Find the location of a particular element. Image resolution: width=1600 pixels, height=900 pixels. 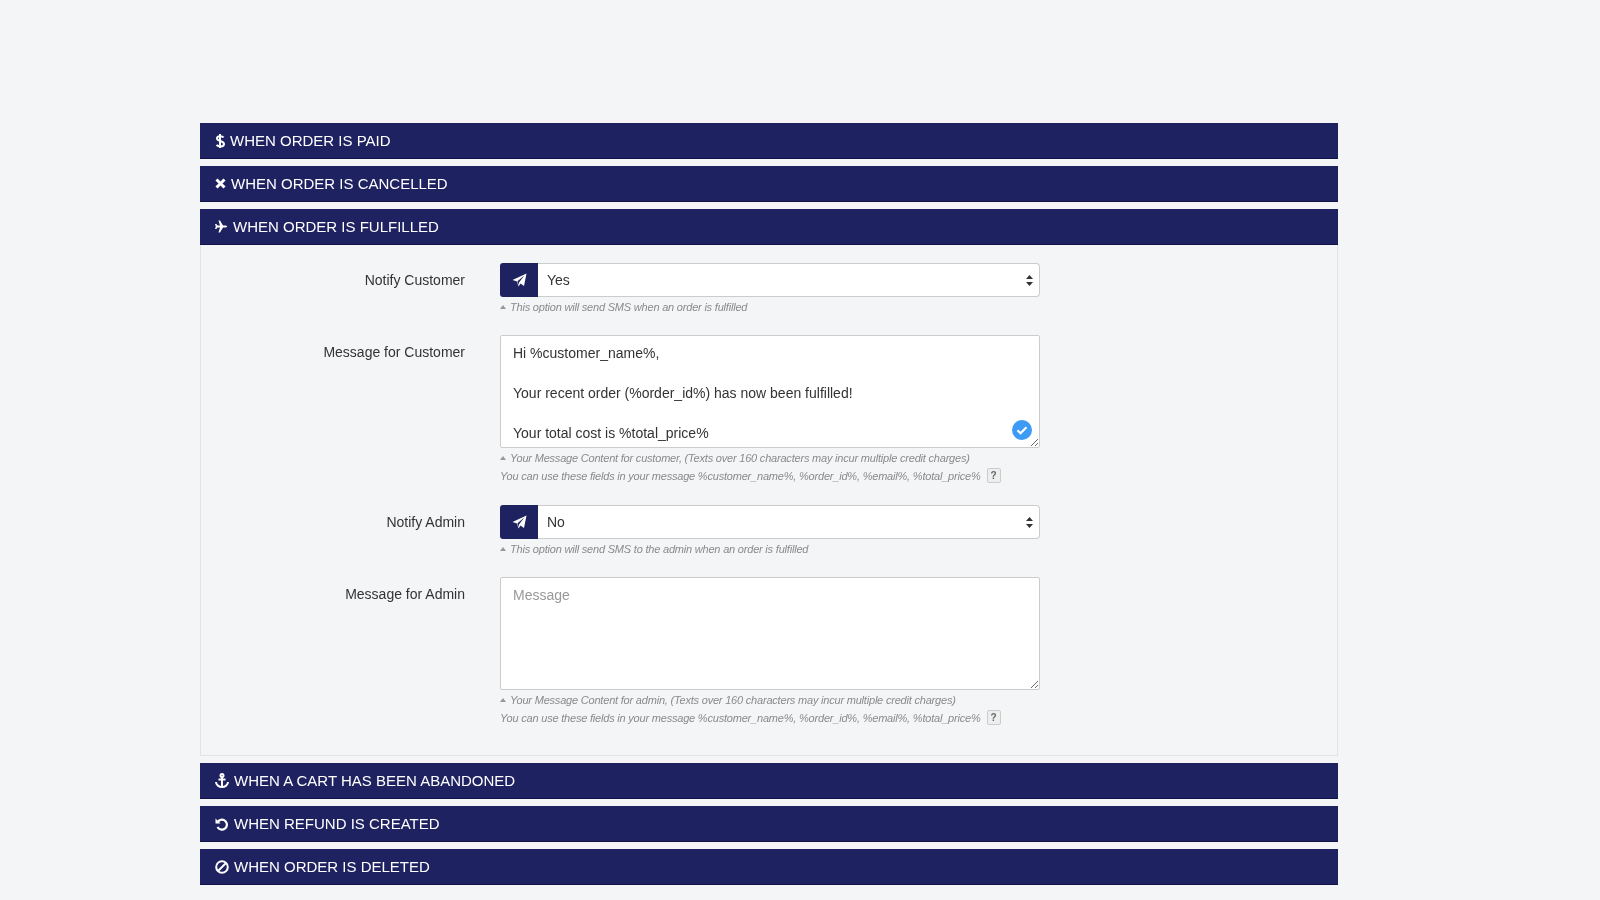

field-label: Notify Customer is located at coordinates (414, 279).